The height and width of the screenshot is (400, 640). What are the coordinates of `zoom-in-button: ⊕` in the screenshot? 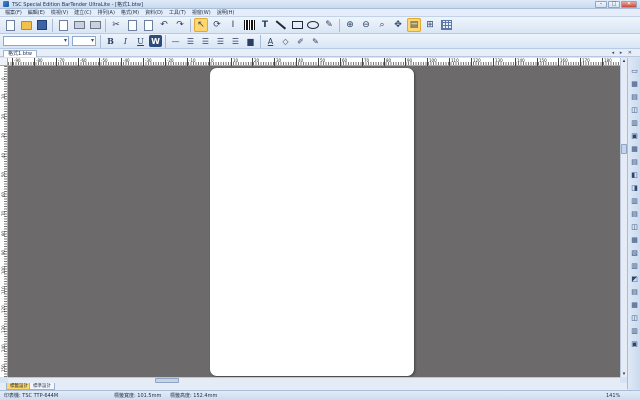 It's located at (350, 25).